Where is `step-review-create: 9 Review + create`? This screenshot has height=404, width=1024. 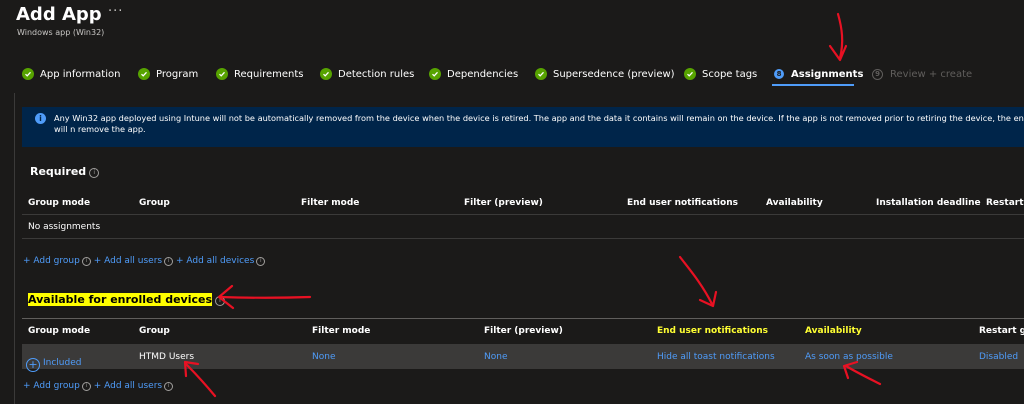 step-review-create: 9 Review + create is located at coordinates (922, 74).